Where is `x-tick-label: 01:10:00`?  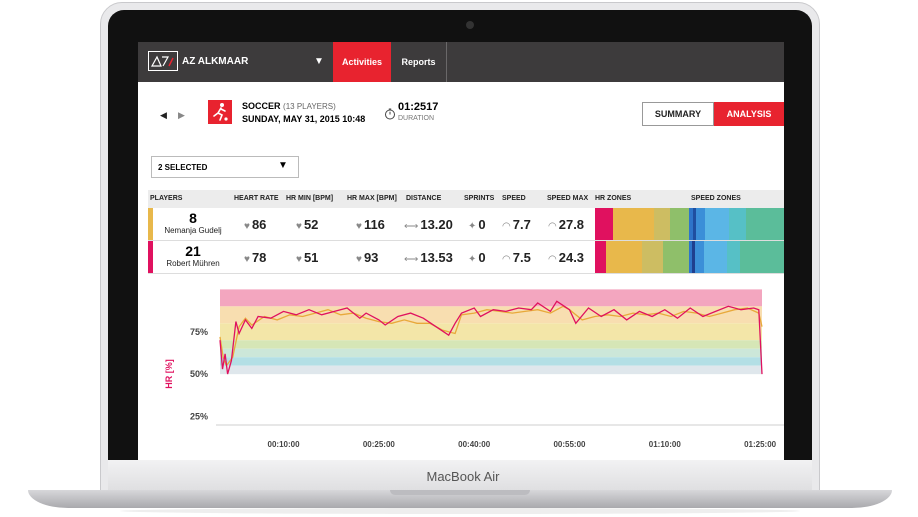
x-tick-label: 01:10:00 is located at coordinates (665, 444).